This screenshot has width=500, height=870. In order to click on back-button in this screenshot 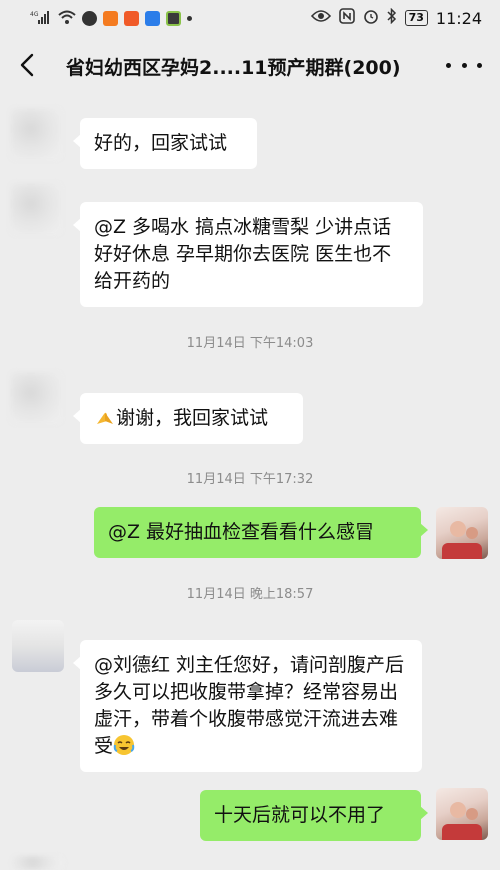, I will do `click(29, 65)`.